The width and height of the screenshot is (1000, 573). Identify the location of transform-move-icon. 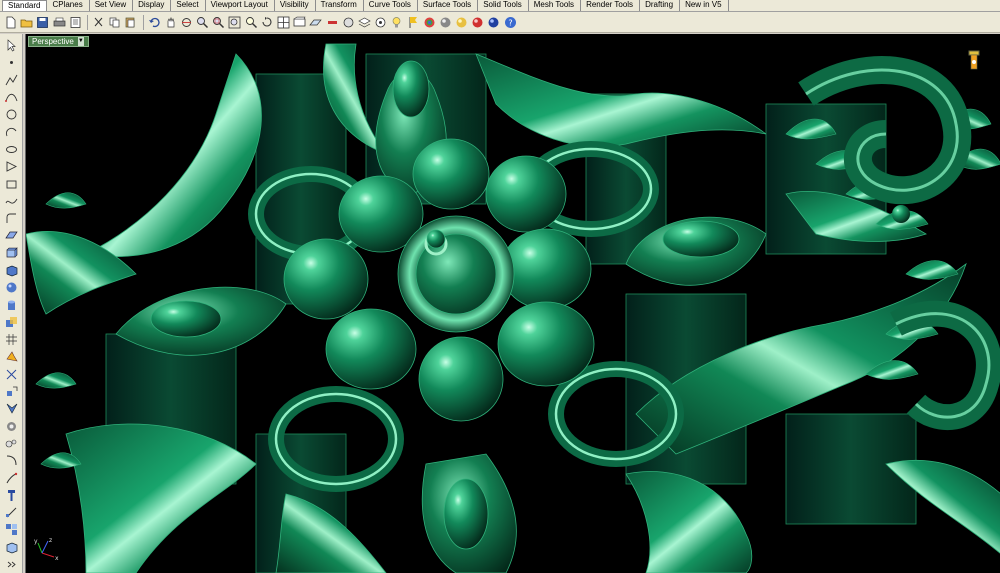
(11, 391).